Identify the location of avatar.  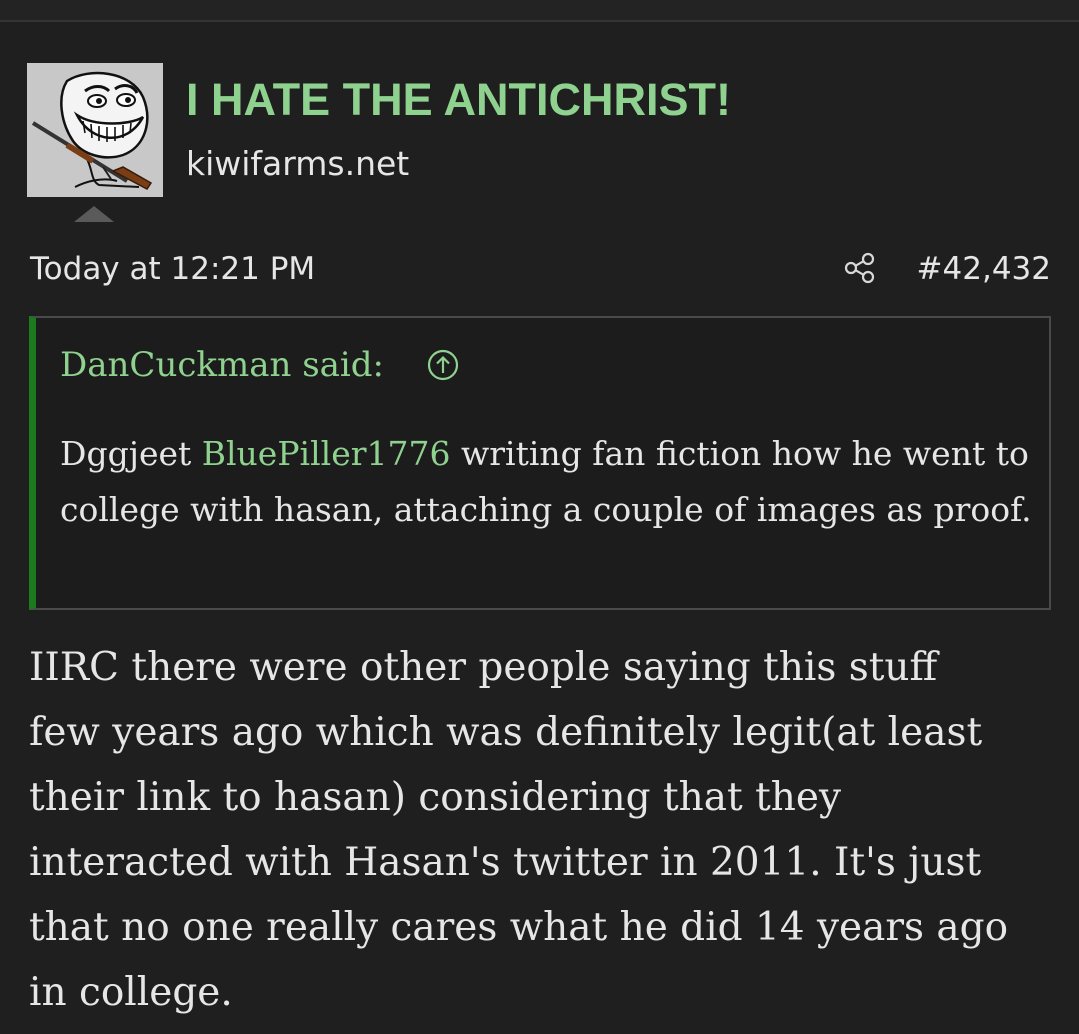
(95, 130).